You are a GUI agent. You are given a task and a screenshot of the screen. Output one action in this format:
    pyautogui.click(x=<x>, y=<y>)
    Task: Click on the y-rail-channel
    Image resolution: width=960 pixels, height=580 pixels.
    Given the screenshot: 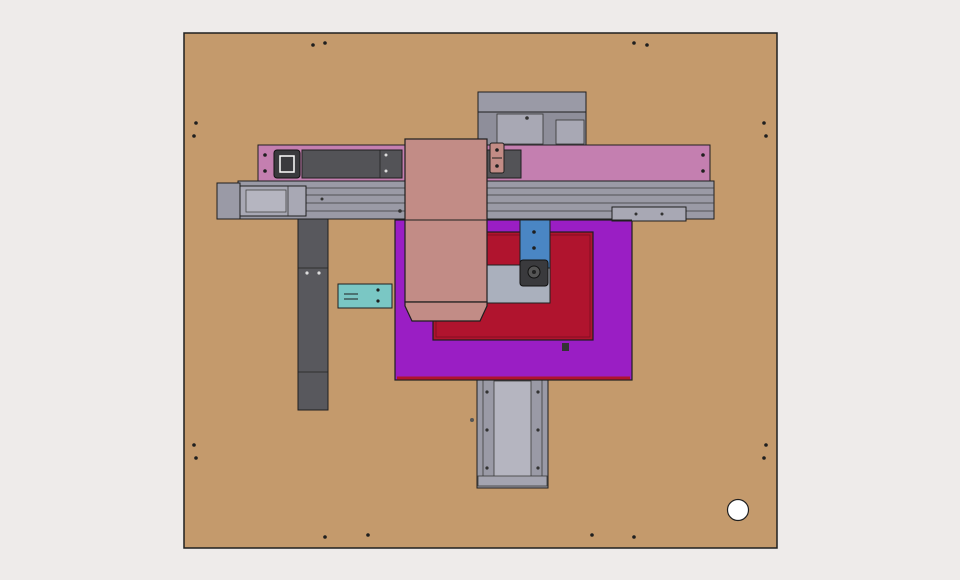 What is the action you would take?
    pyautogui.click(x=512, y=433)
    